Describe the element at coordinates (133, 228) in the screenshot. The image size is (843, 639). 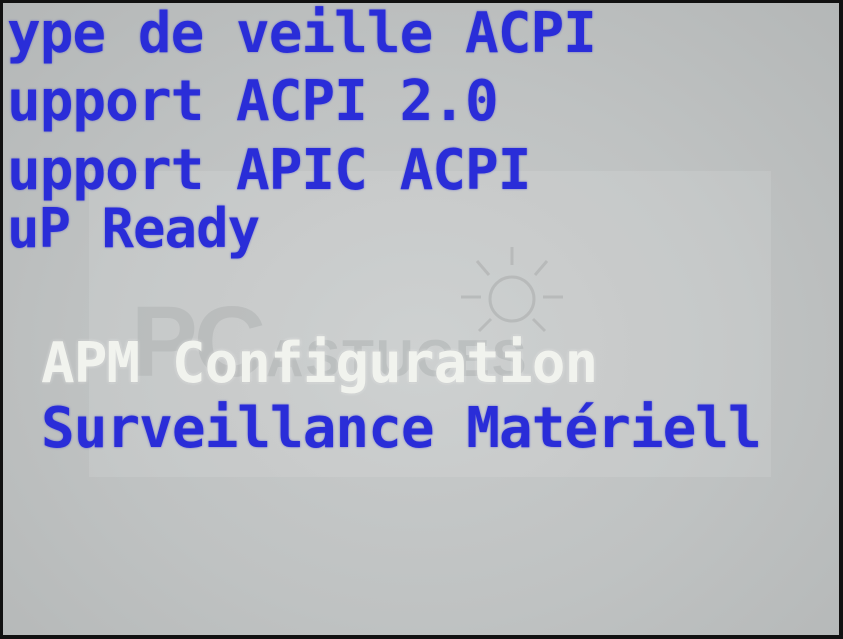
I see `menu-item-up-ready: uP Ready` at that location.